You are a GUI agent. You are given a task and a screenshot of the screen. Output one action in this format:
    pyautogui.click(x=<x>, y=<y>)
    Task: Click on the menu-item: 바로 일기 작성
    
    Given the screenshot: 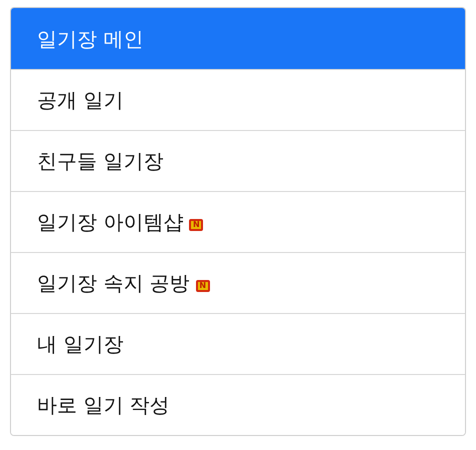 What is the action you would take?
    pyautogui.click(x=238, y=404)
    